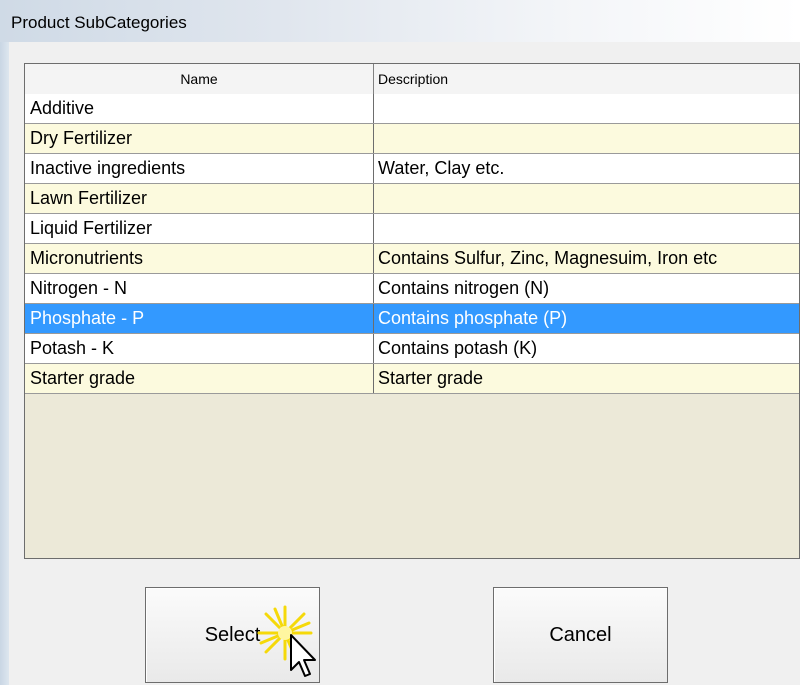  Describe the element at coordinates (586, 348) in the screenshot. I see `cell-description: Contains potash (K)` at that location.